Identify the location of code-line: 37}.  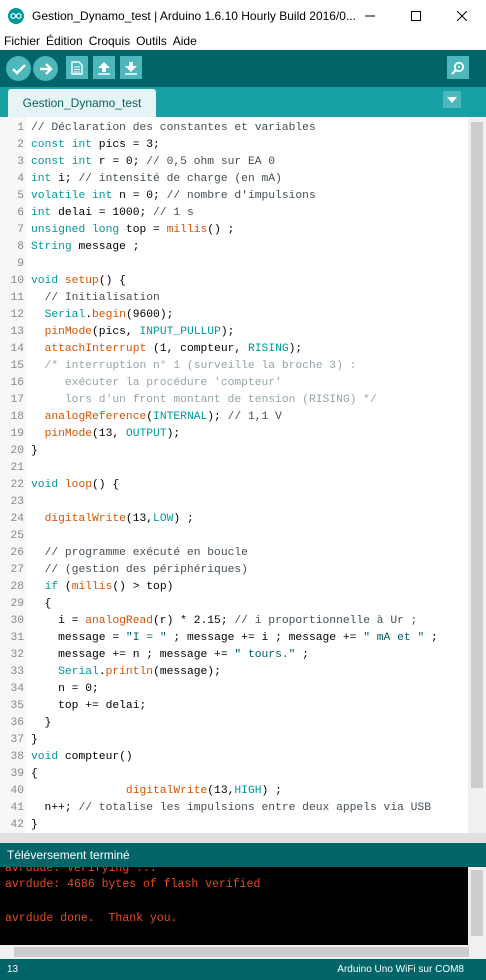
(234, 740).